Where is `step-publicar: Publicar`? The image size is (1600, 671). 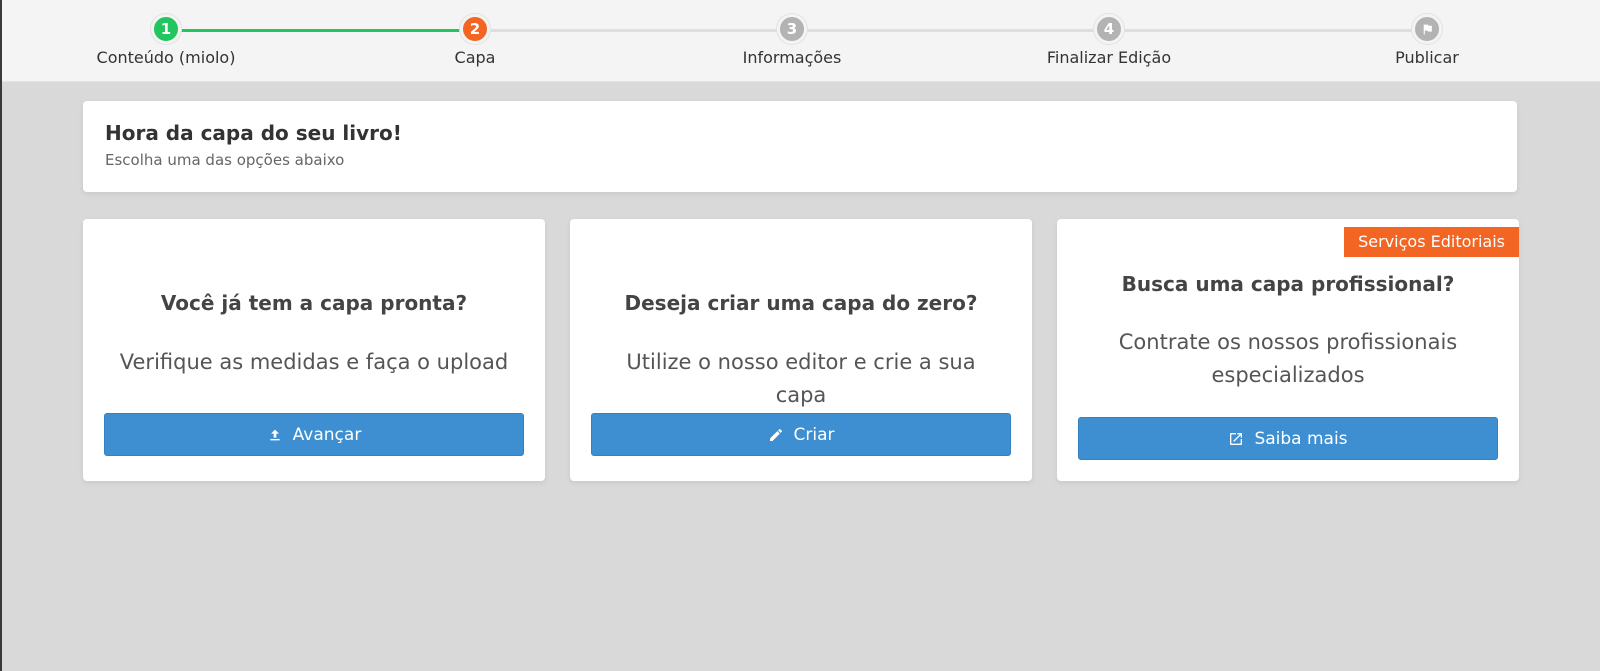 step-publicar: Publicar is located at coordinates (1427, 40).